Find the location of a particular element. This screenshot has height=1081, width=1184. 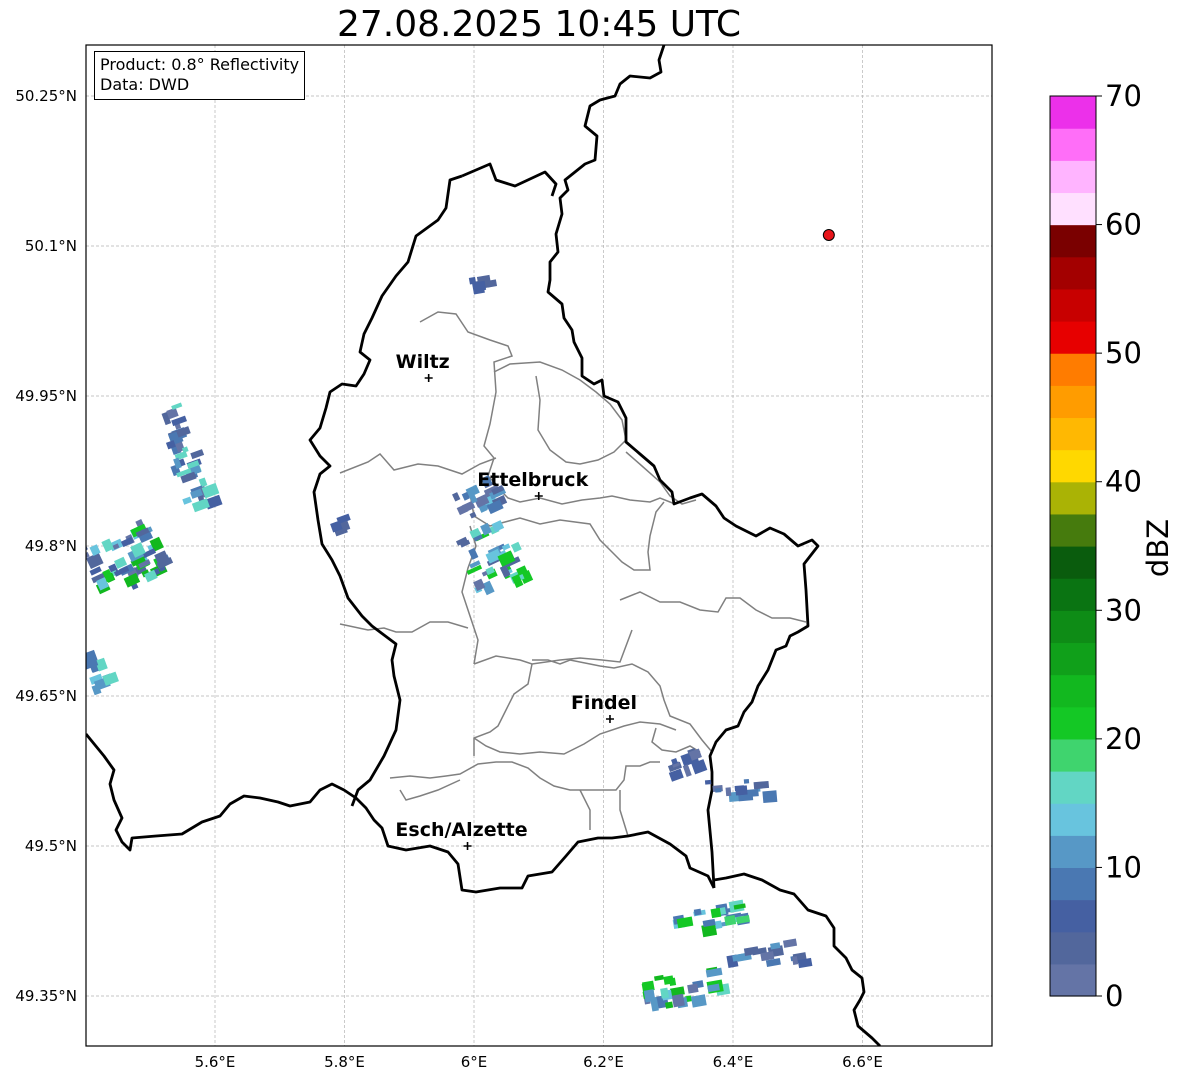

lon-tick-label: 6.6°E is located at coordinates (862, 1062).